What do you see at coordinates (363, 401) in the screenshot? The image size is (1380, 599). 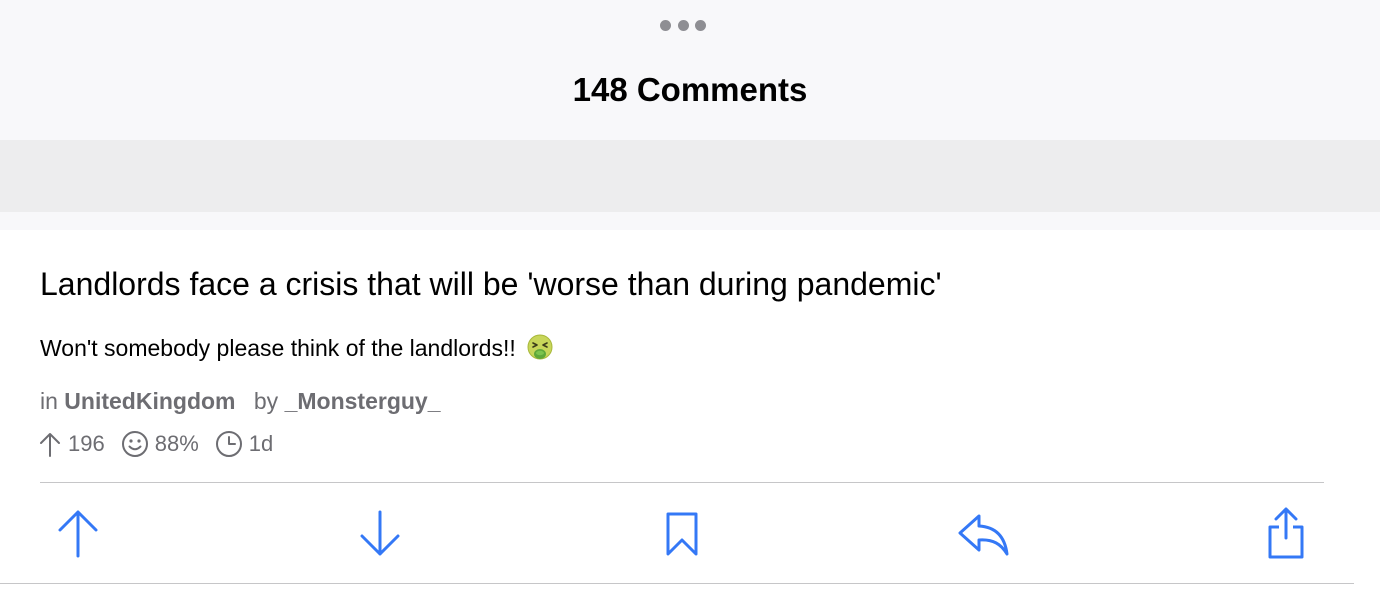 I see `author-link: _Monsterguy_` at bounding box center [363, 401].